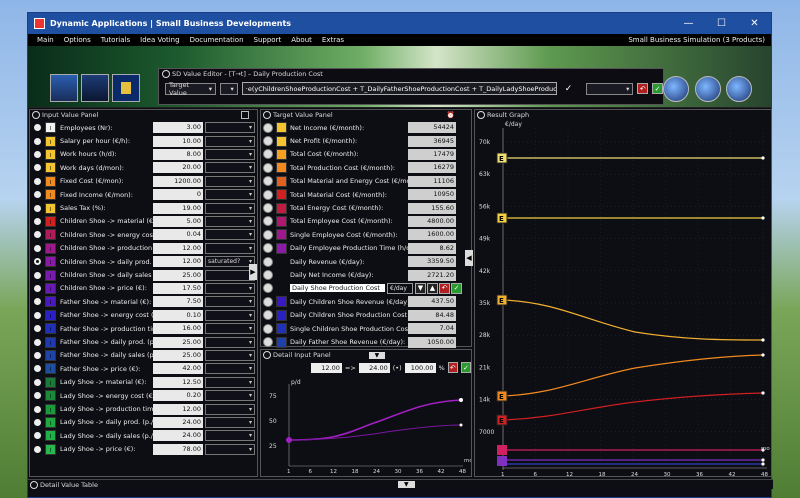 This screenshot has width=800, height=498. Describe the element at coordinates (230, 262) in the screenshot. I see `input-mode-dropdown: saturated?` at that location.